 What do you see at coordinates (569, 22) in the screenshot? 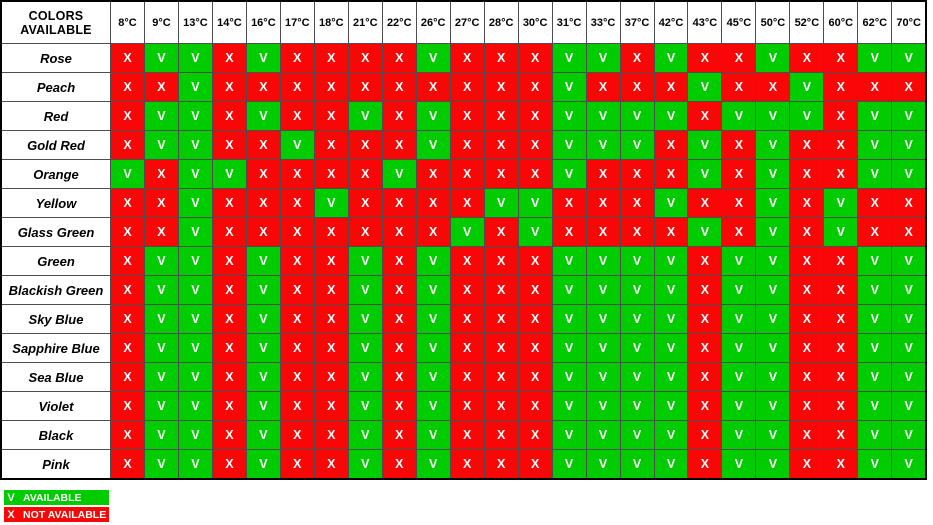
I see `temperature-column-header: 31°C` at bounding box center [569, 22].